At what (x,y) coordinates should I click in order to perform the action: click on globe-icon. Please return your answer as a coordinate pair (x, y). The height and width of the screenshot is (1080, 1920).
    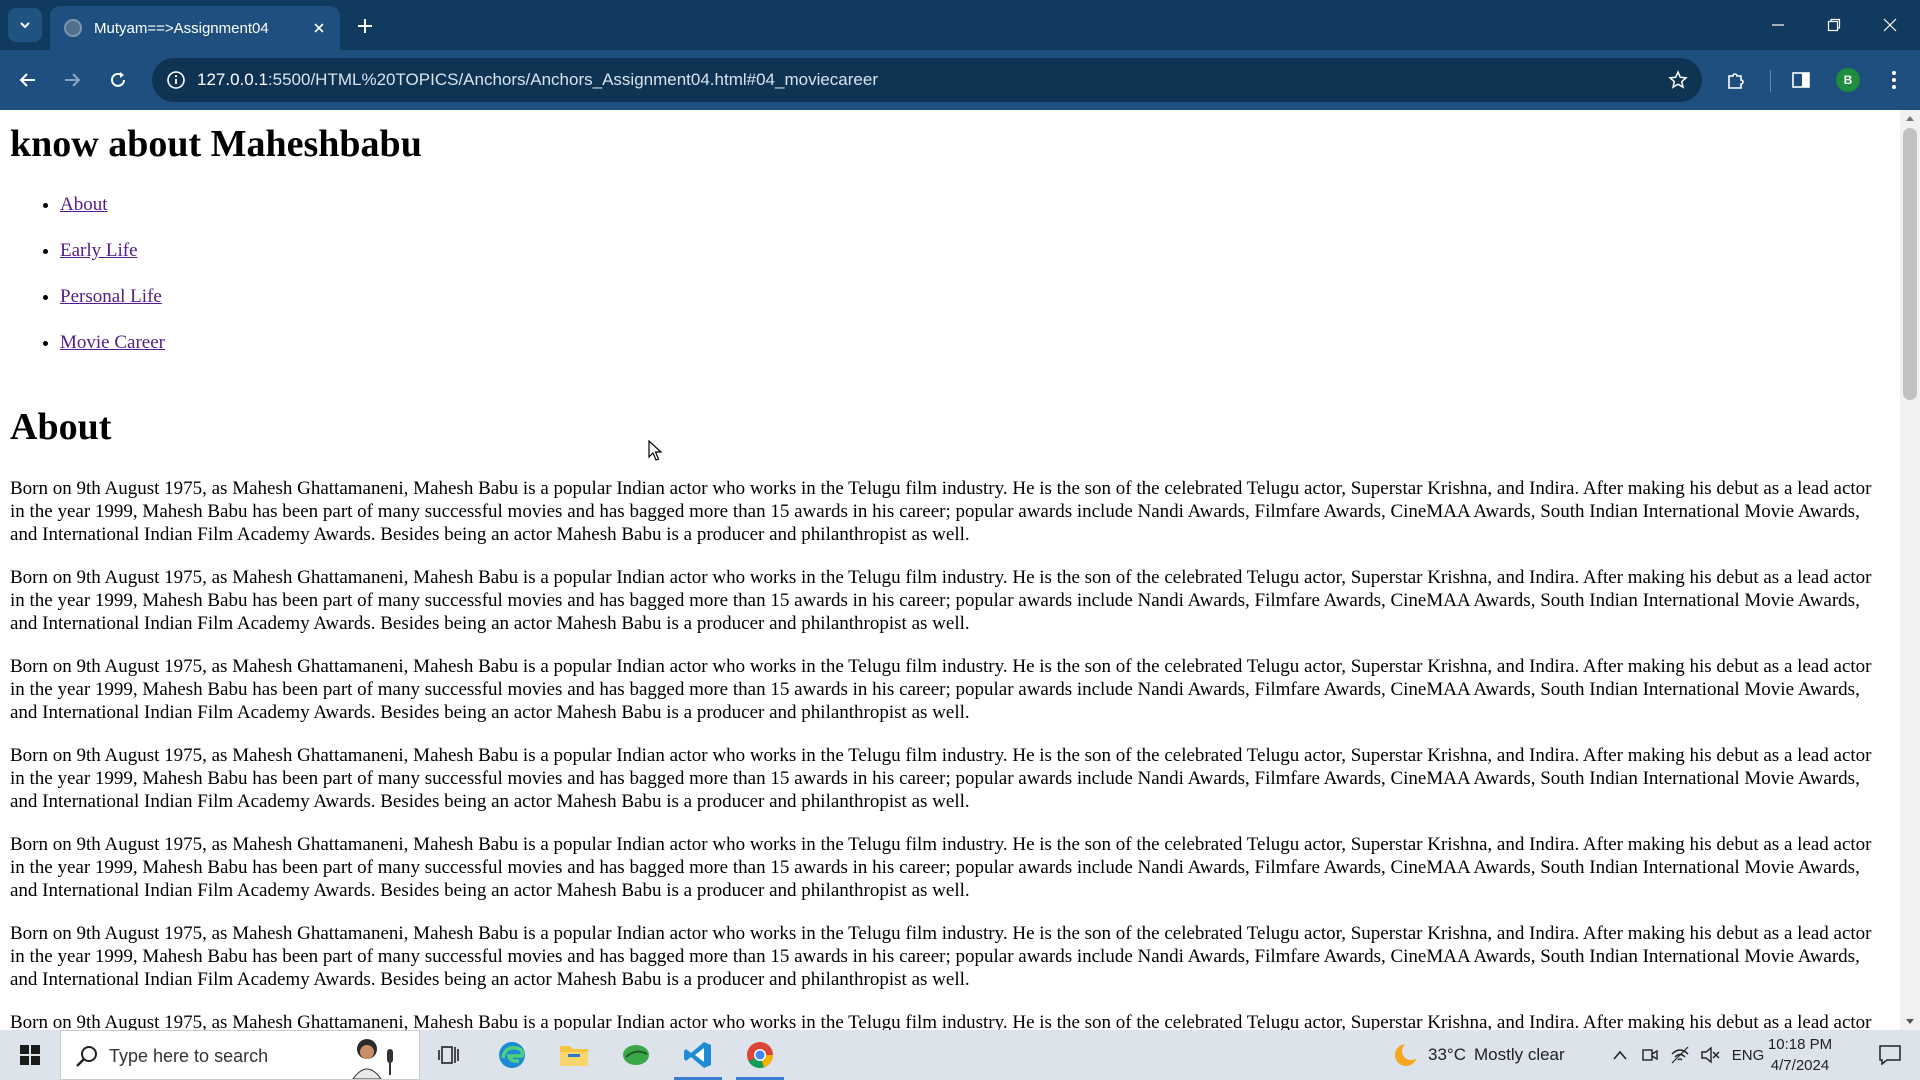
    Looking at the image, I should click on (73, 28).